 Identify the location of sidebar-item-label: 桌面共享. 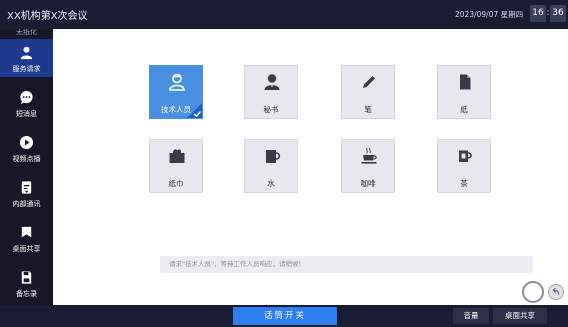
(26, 249).